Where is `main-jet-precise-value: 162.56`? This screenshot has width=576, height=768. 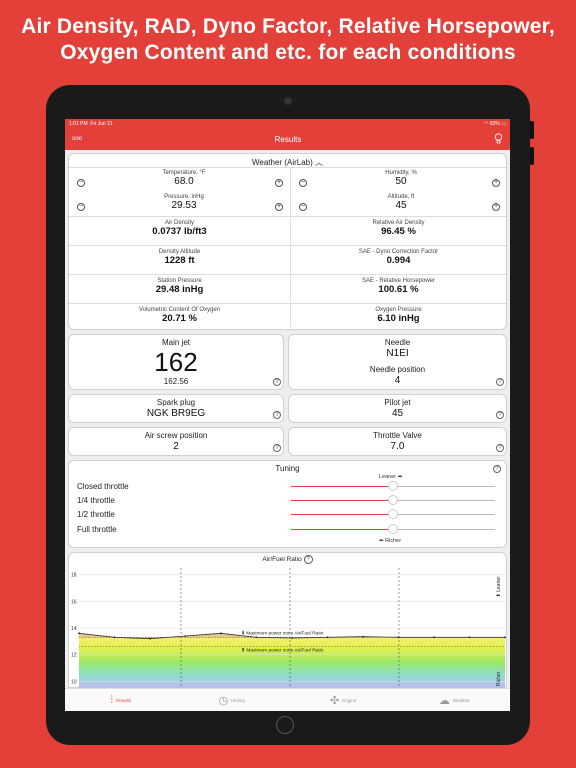
main-jet-precise-value: 162.56 is located at coordinates (176, 381).